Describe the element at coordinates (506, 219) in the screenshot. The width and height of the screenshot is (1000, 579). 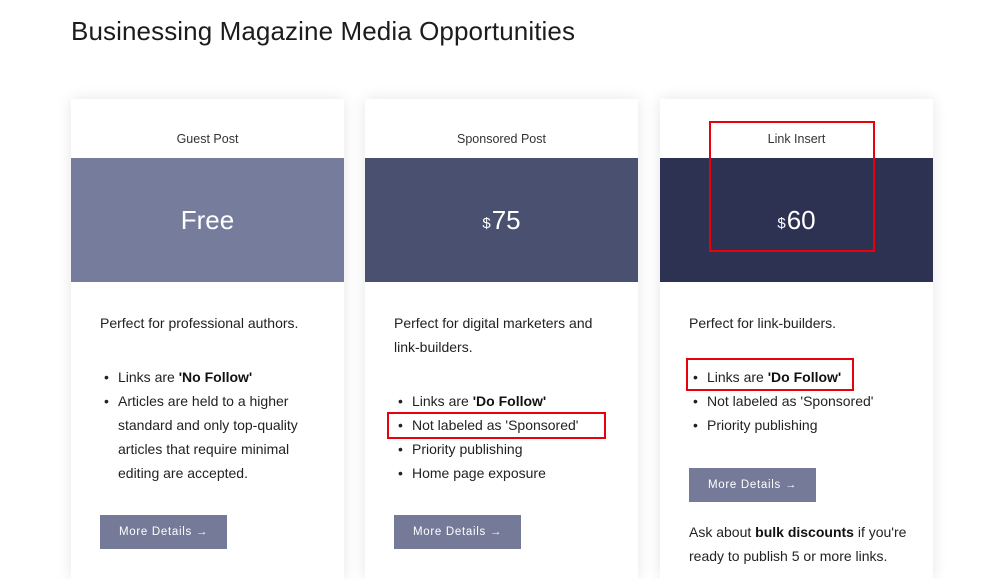
I see `price-amount: 75` at that location.